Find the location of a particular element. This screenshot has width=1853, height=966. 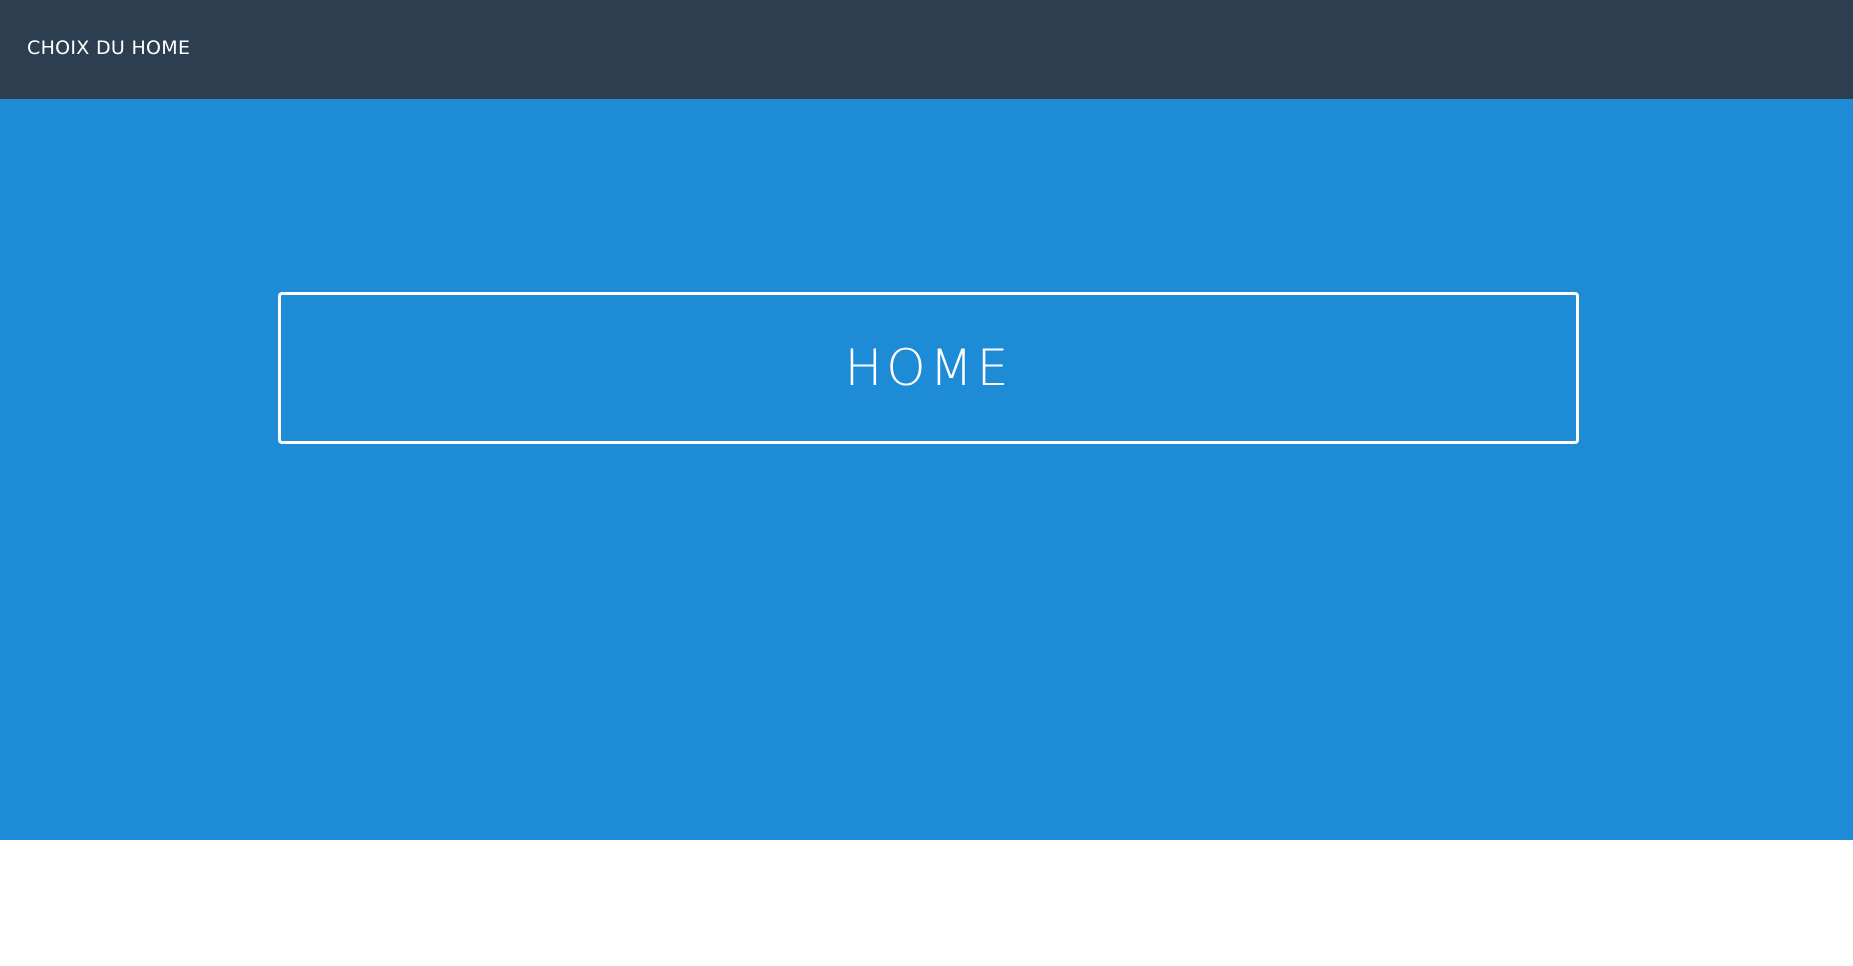

navbar-brand-title: CHOIX DU HOME is located at coordinates (108, 48).